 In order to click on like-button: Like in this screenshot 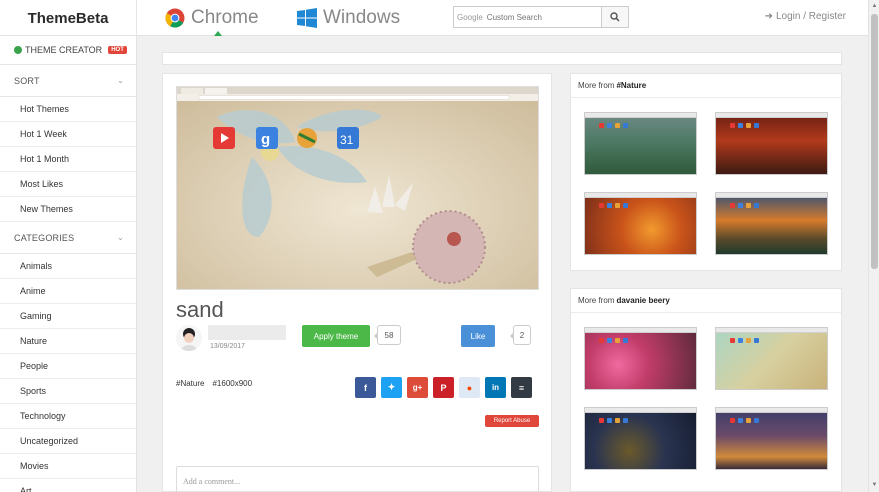, I will do `click(478, 336)`.